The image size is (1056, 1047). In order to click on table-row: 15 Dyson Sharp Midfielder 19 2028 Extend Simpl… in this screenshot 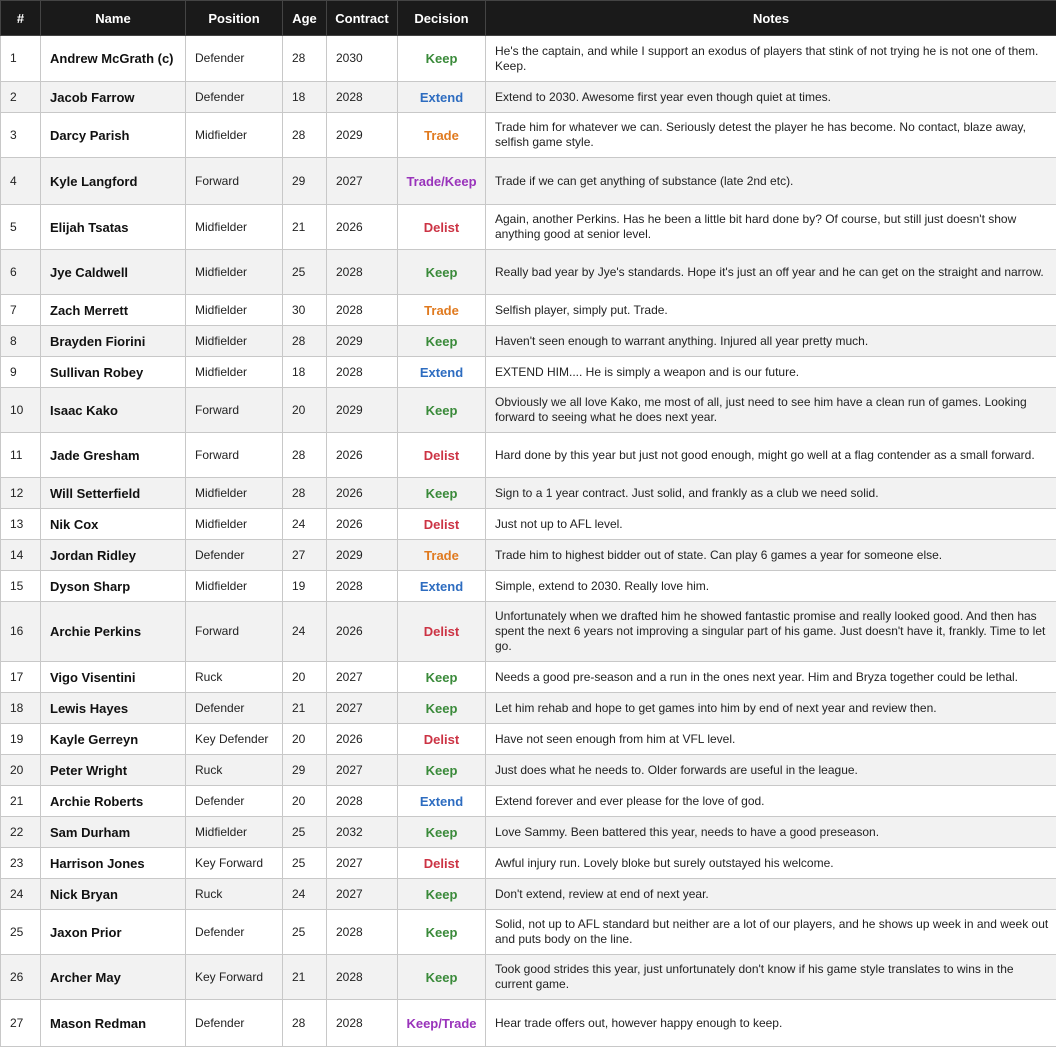, I will do `click(528, 586)`.